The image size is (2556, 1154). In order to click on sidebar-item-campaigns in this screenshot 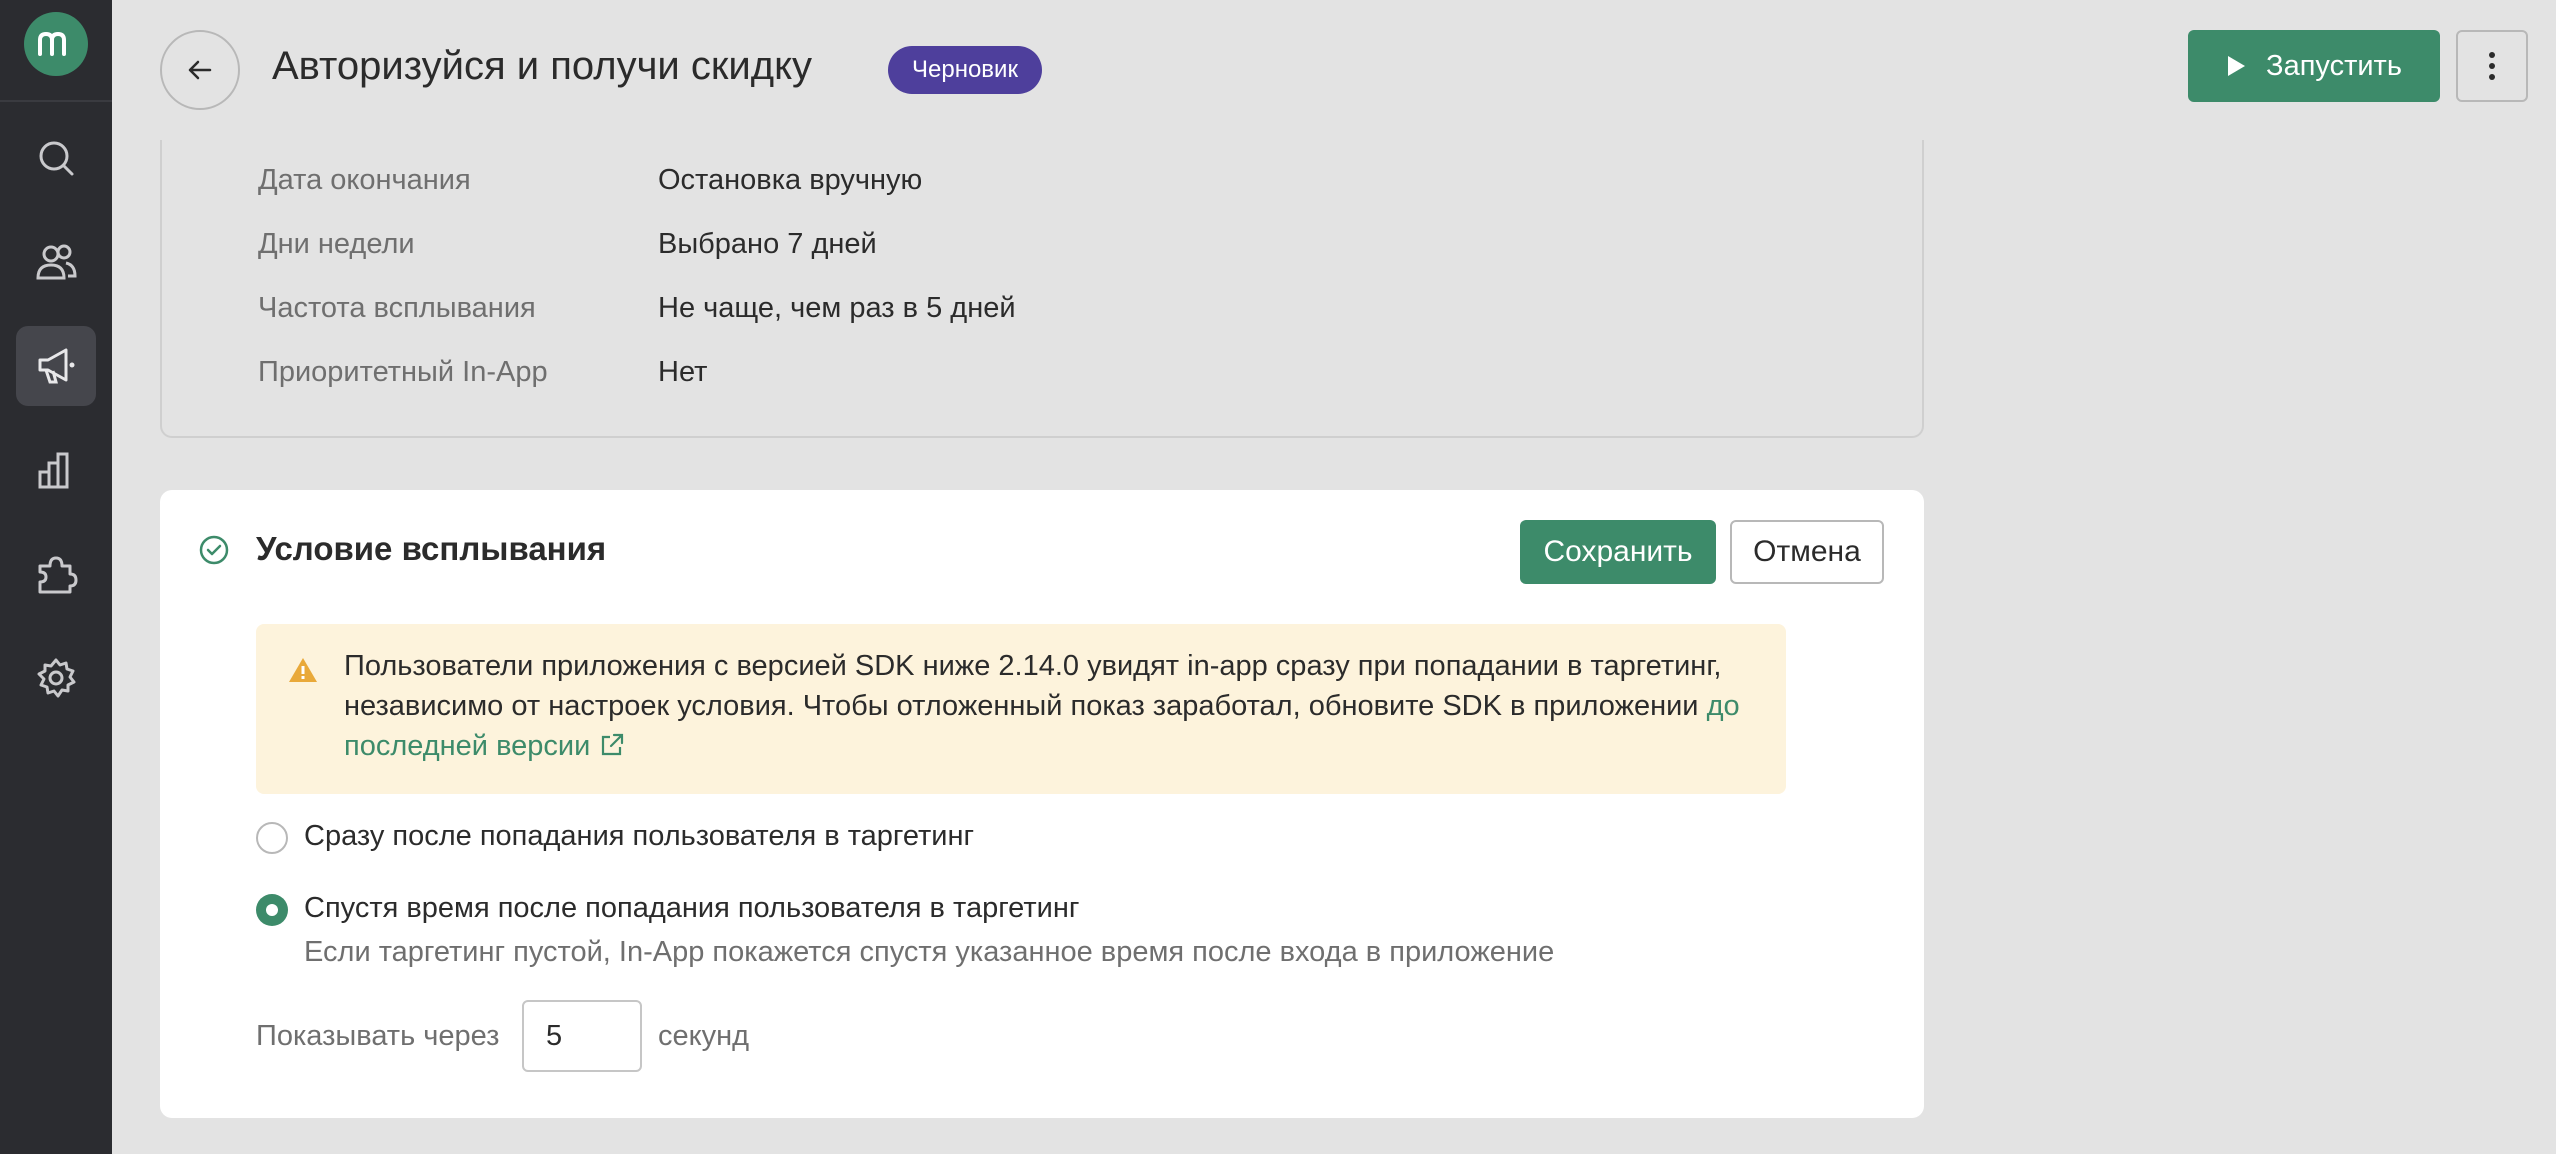, I will do `click(56, 366)`.